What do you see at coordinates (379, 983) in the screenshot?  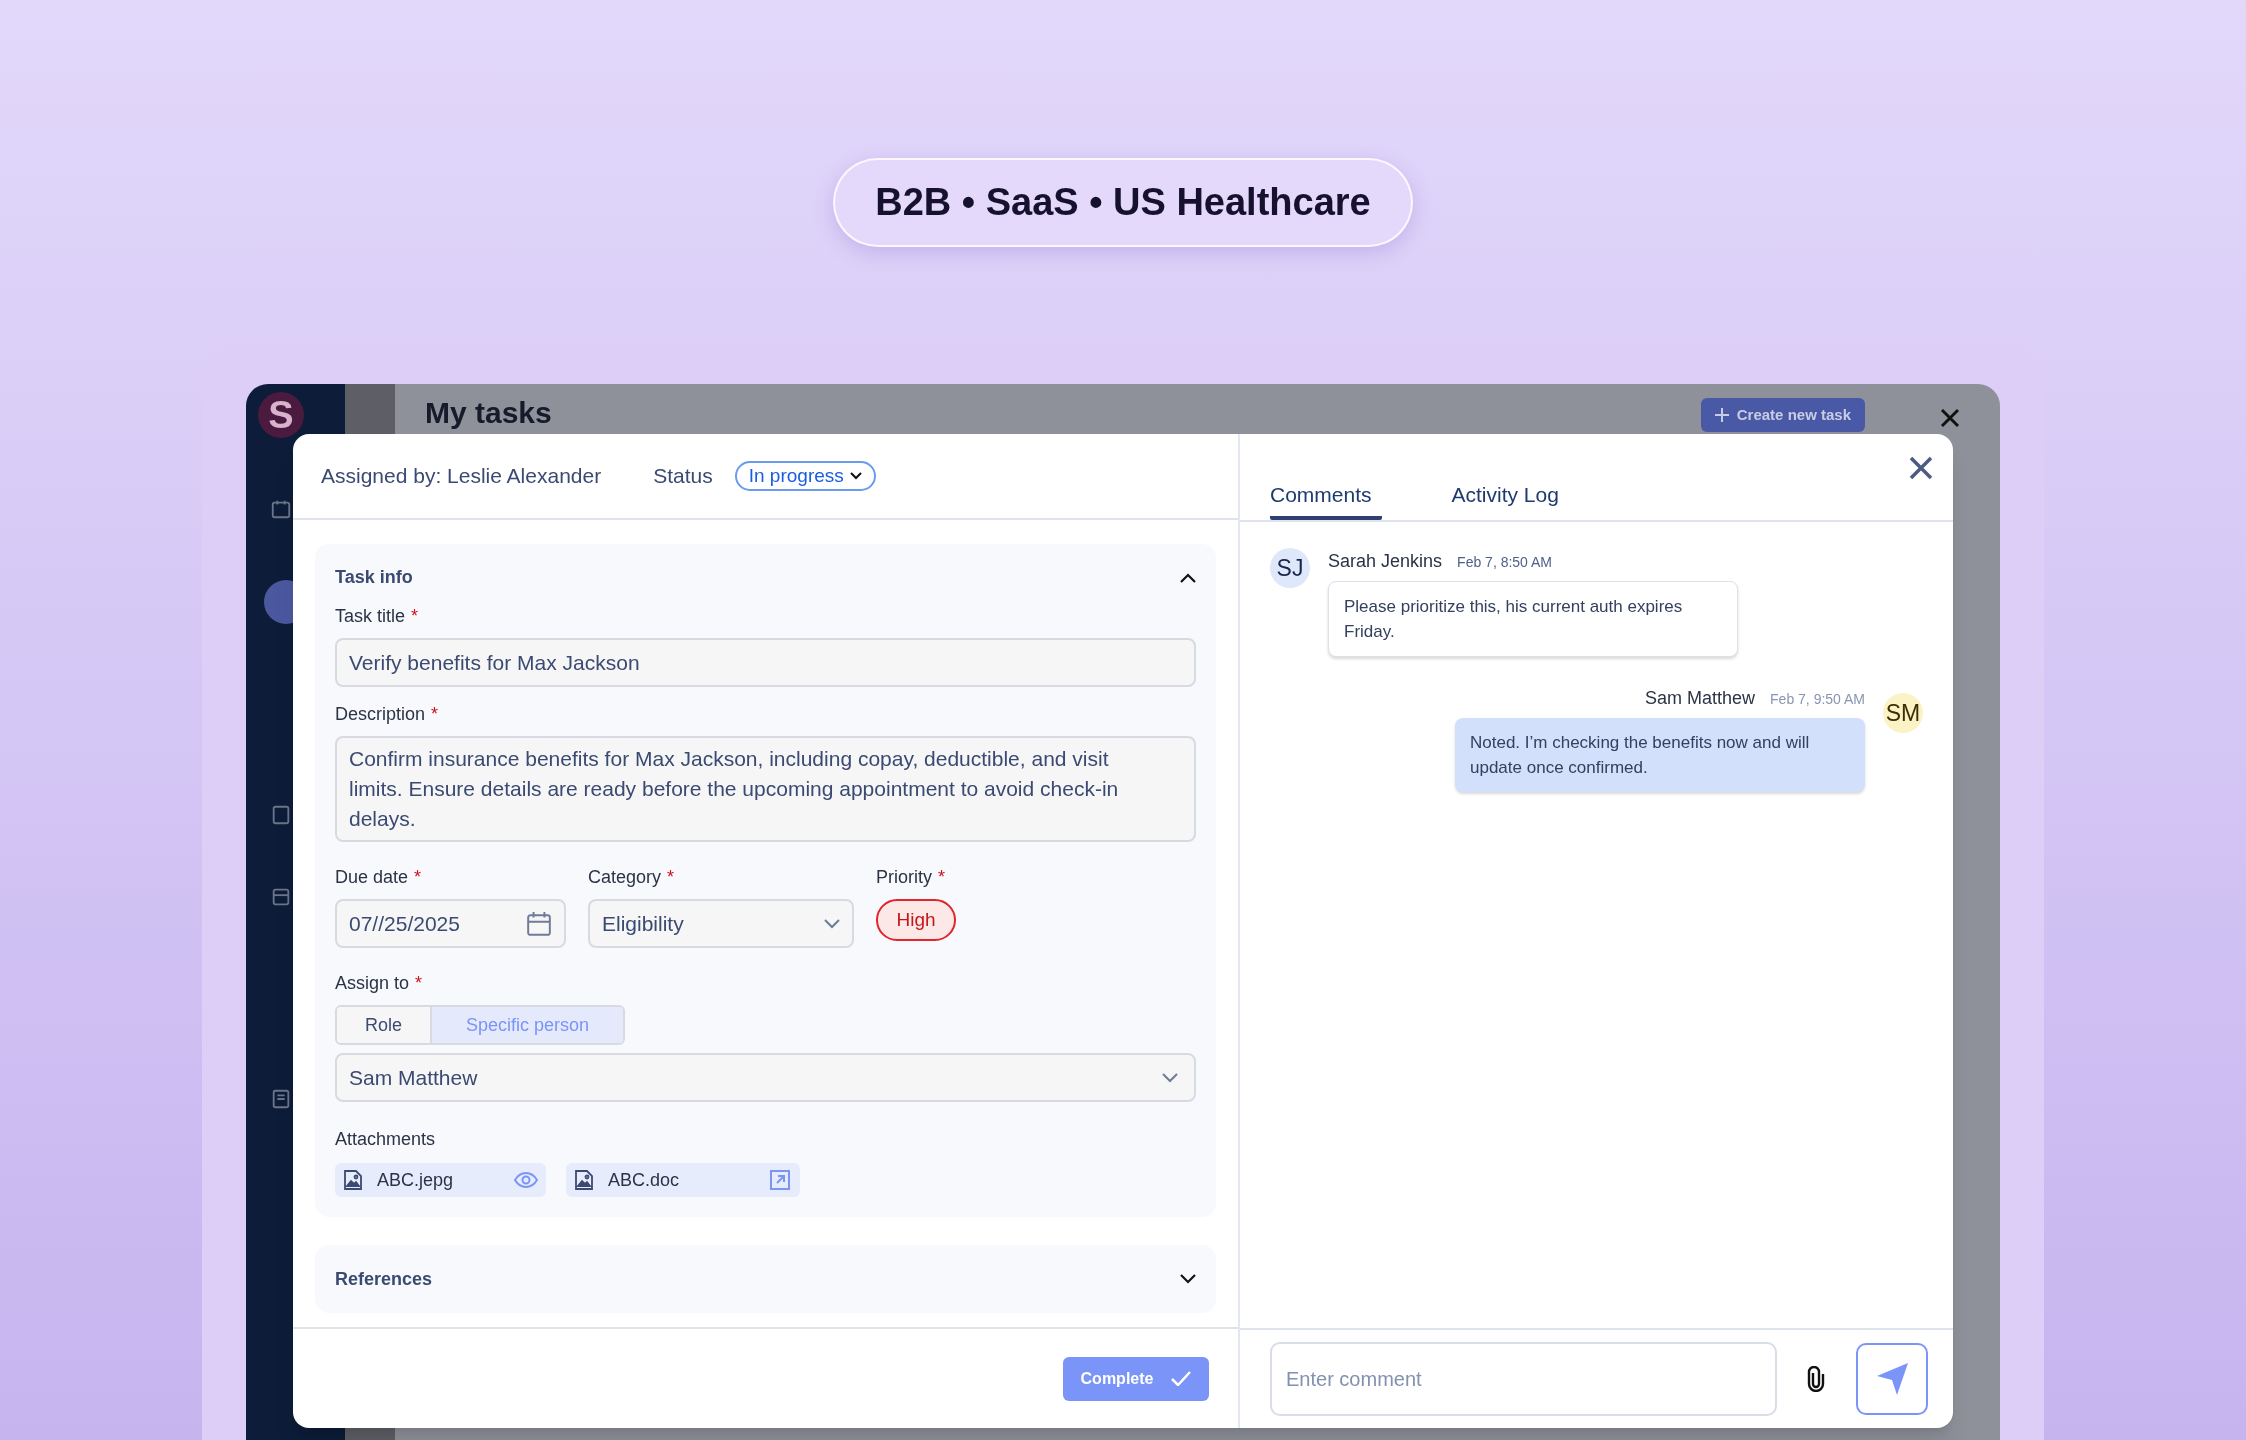 I see `field-label: Assign to *` at bounding box center [379, 983].